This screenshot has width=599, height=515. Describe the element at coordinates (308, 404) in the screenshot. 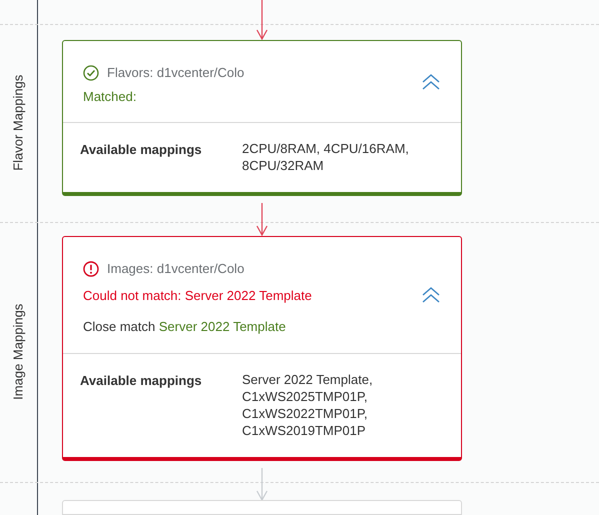

I see `field-value: Server 2022 Template, C1xWS2025TMP01P, C1xWS2022TMP01P, C1xWS2019TMP01P` at that location.